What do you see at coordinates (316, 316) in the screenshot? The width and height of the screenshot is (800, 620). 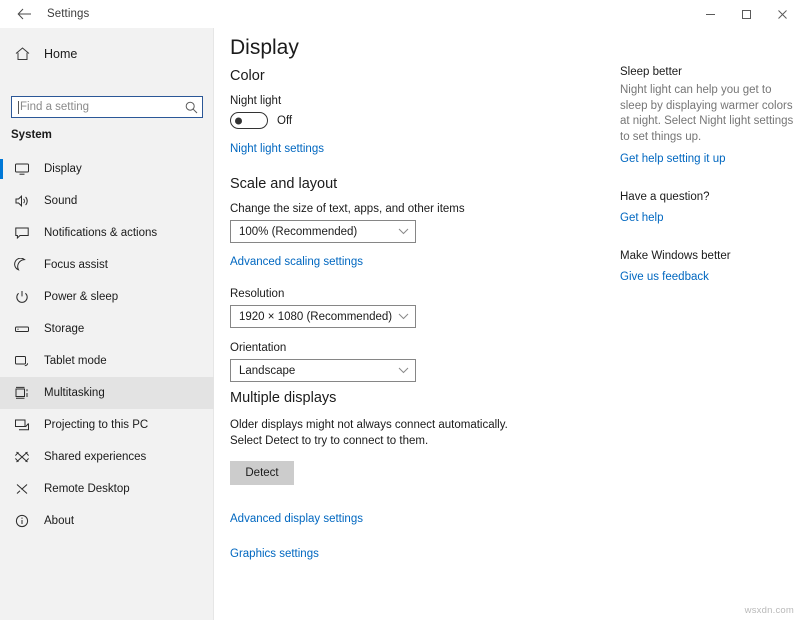 I see `resolution-value: 1920 × 1080 (Recommended)` at bounding box center [316, 316].